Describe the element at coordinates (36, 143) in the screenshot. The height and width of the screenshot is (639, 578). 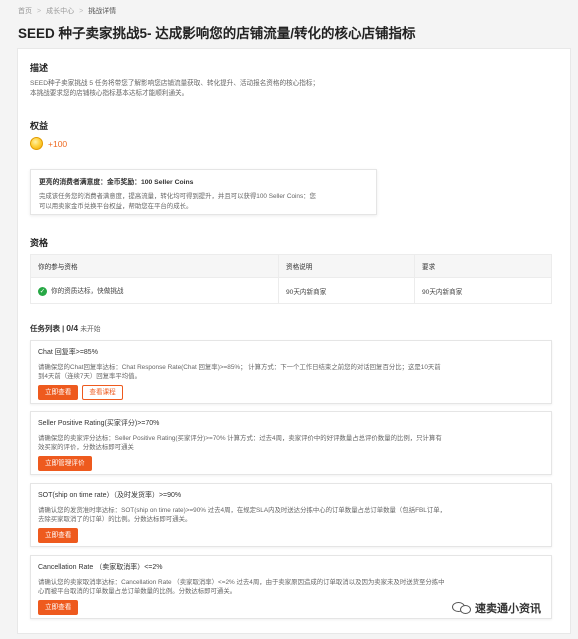
I see `coin-icon` at that location.